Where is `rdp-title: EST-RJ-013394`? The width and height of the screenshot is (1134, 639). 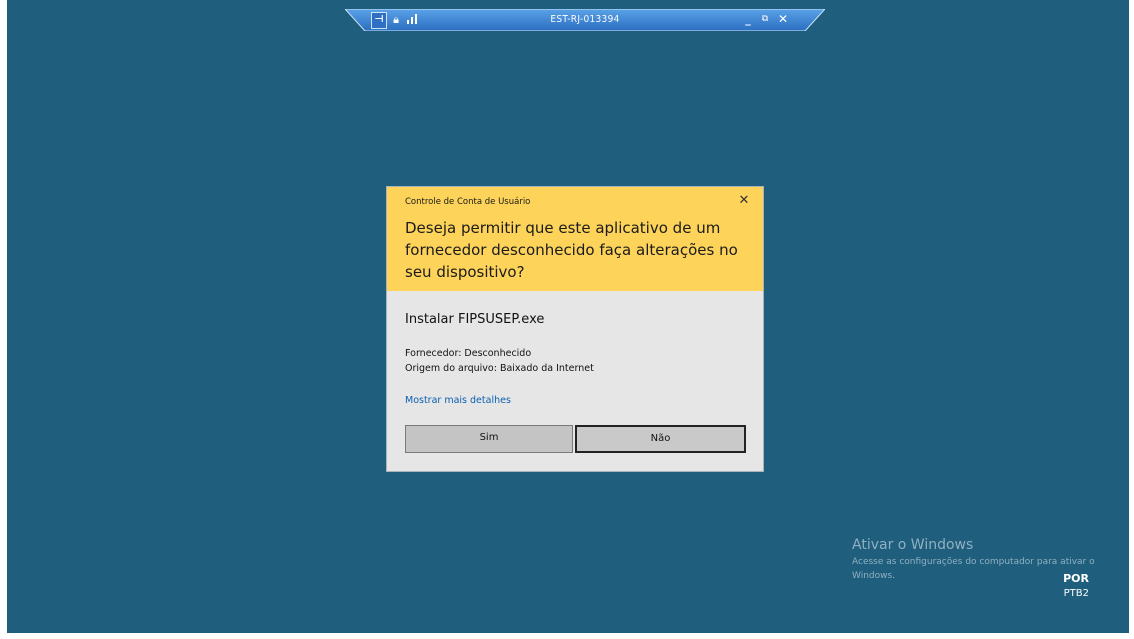
rdp-title: EST-RJ-013394 is located at coordinates (585, 19).